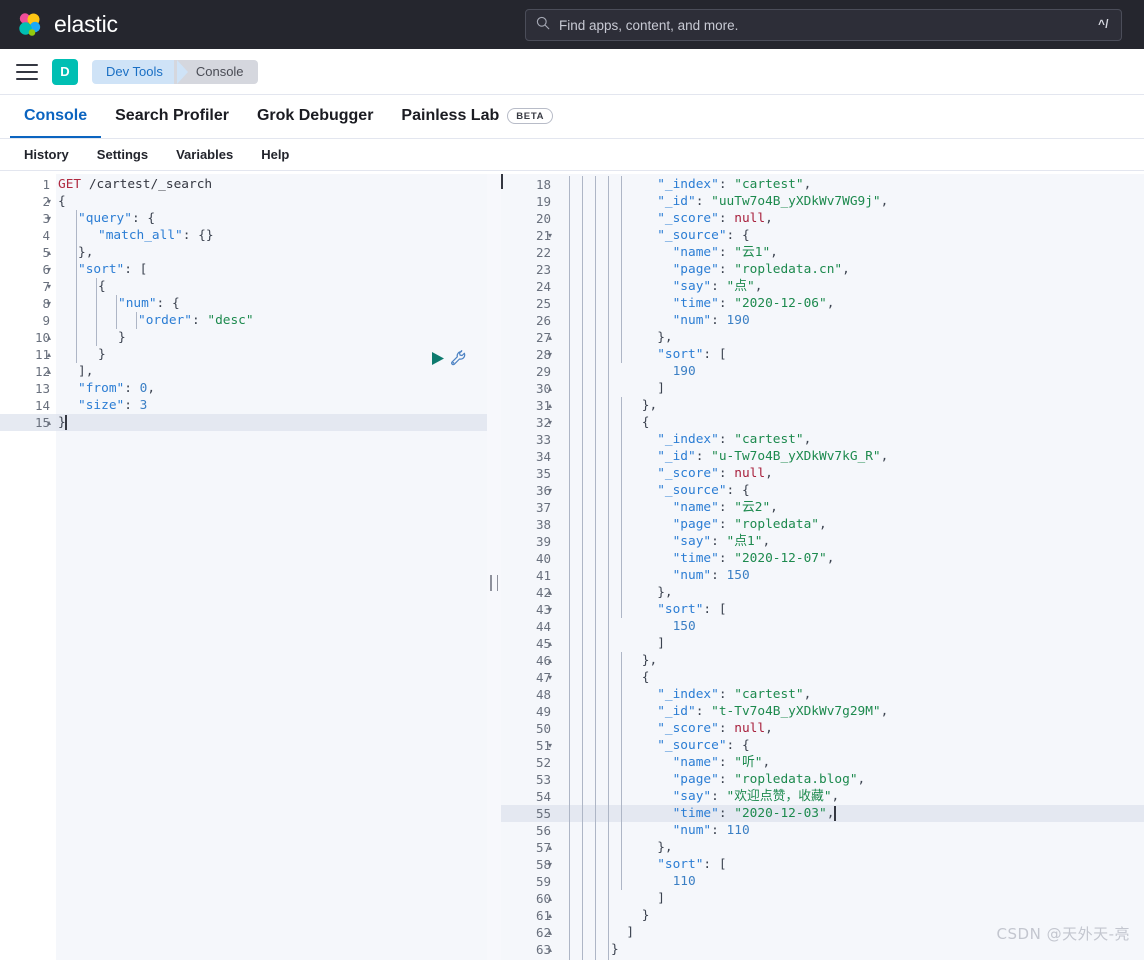 The height and width of the screenshot is (960, 1144). Describe the element at coordinates (754, 813) in the screenshot. I see `code-line: "time": "2020-12-03",` at that location.